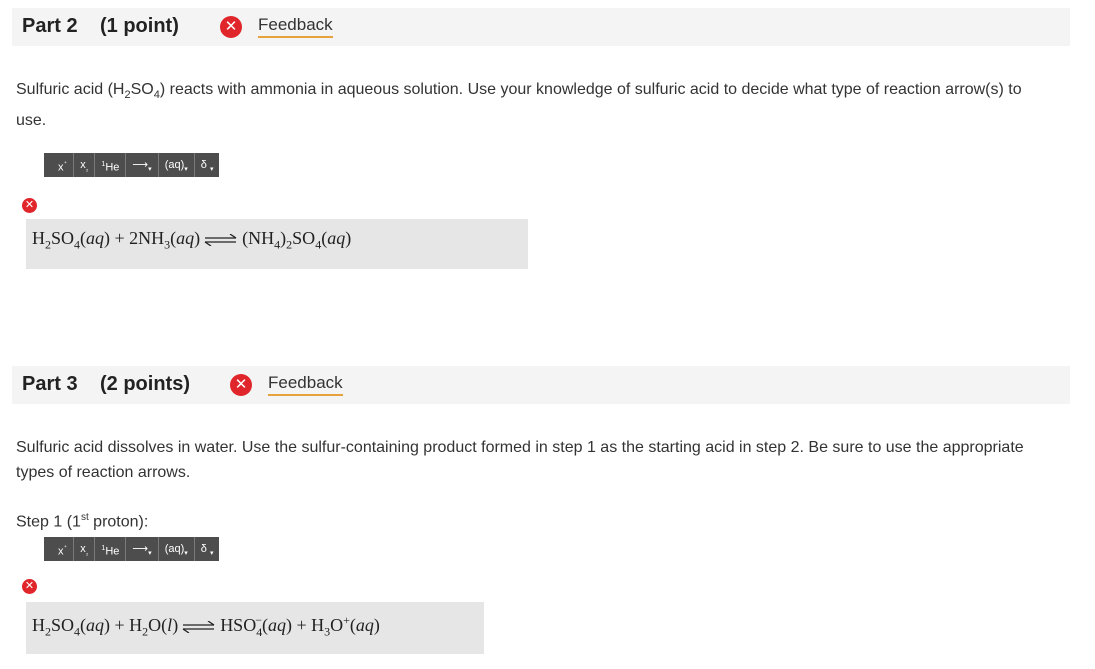  Describe the element at coordinates (145, 384) in the screenshot. I see `part3-points: (2 points)` at that location.